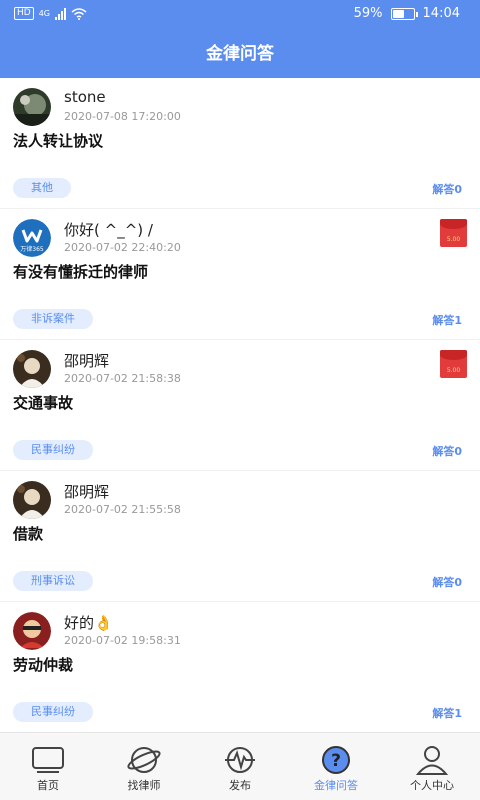 This screenshot has width=480, height=800. I want to click on hd-badge: HD, so click(24, 13).